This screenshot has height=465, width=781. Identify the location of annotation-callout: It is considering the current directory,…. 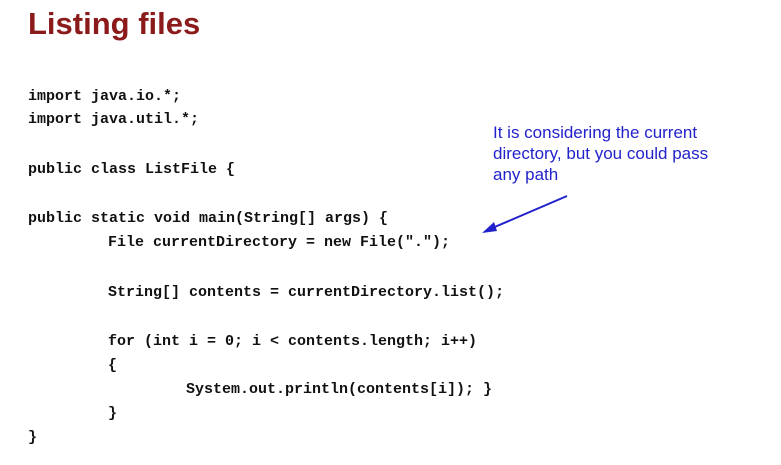
(628, 153).